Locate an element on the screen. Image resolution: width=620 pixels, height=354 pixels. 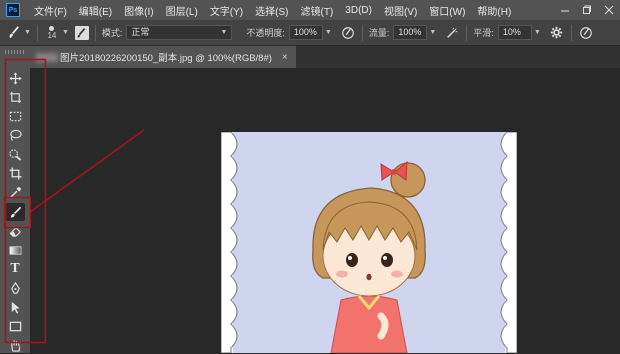
document-tab-bar: 图片20180226200150_副本.jpg @ 100%(RGB/8#) × is located at coordinates (325, 57).